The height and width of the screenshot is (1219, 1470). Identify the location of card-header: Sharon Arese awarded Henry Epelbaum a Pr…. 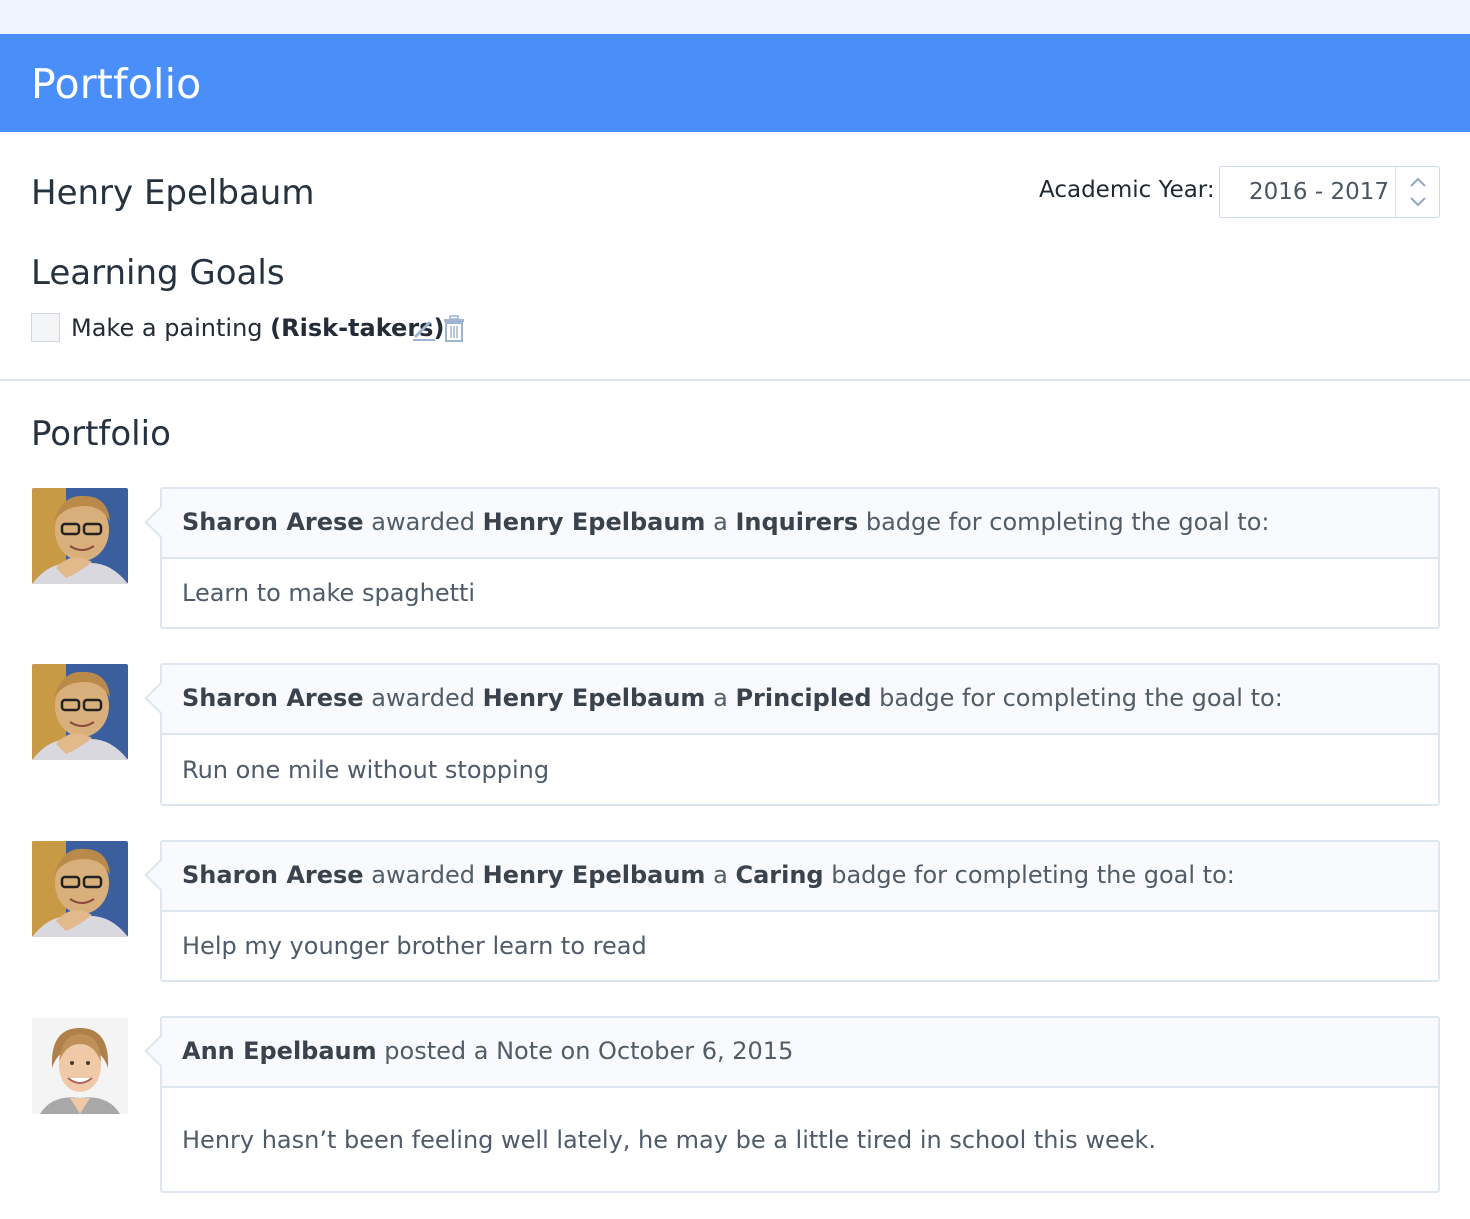
(791, 700).